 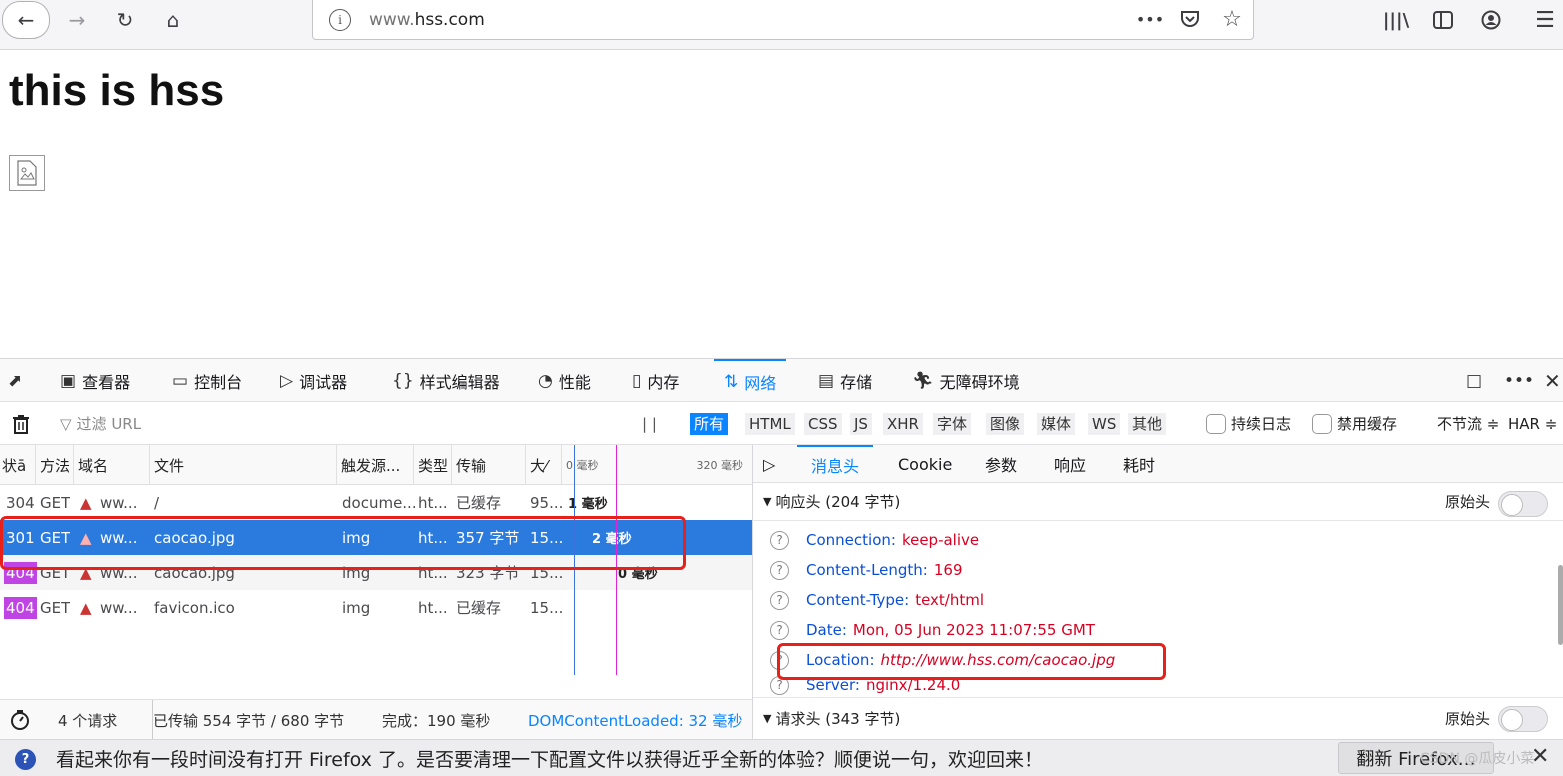 I want to click on reload-icon: ↻, so click(x=125, y=20).